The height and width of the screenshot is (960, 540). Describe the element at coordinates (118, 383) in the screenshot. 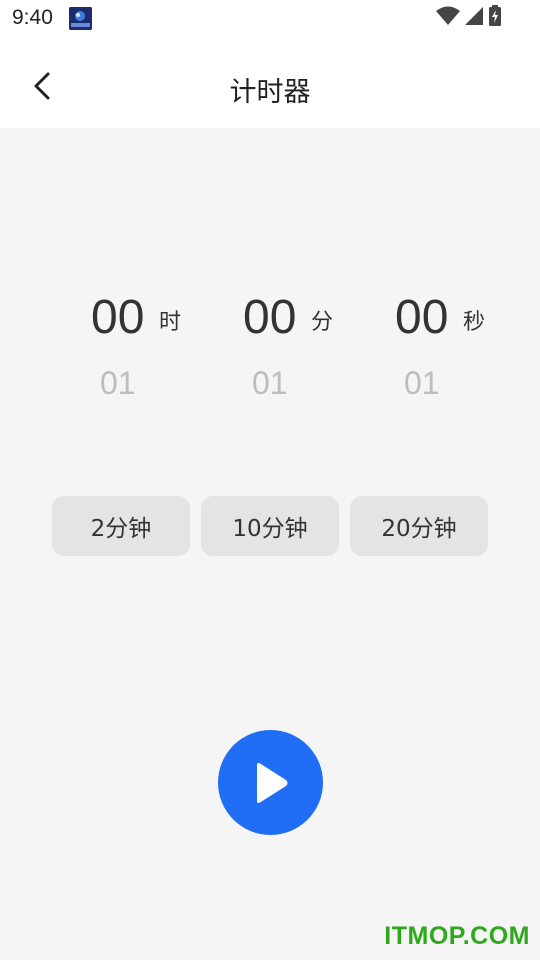

I see `hours-next-value: 01` at that location.